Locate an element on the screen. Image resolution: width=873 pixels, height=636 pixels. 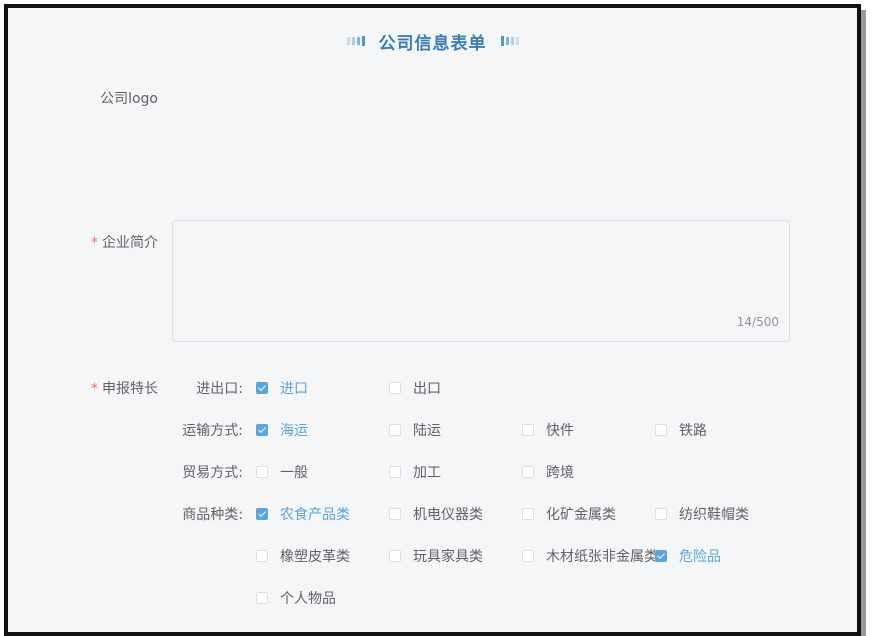
checkbox-dangerous-goods: 危险品 is located at coordinates (688, 556).